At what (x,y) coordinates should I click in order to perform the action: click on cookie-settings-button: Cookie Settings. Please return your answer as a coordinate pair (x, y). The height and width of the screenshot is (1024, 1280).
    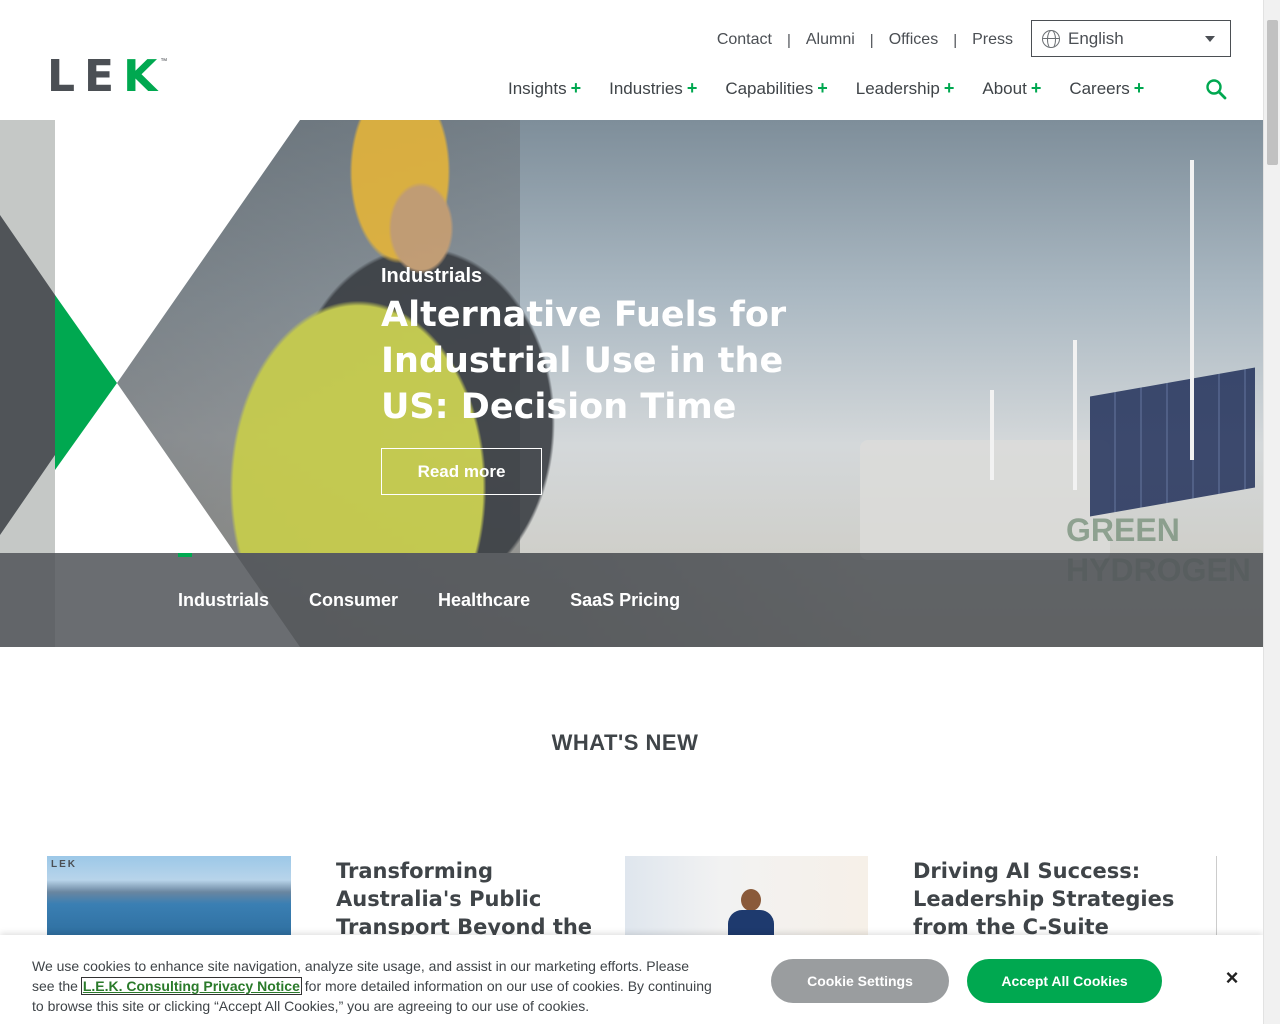
    Looking at the image, I should click on (860, 981).